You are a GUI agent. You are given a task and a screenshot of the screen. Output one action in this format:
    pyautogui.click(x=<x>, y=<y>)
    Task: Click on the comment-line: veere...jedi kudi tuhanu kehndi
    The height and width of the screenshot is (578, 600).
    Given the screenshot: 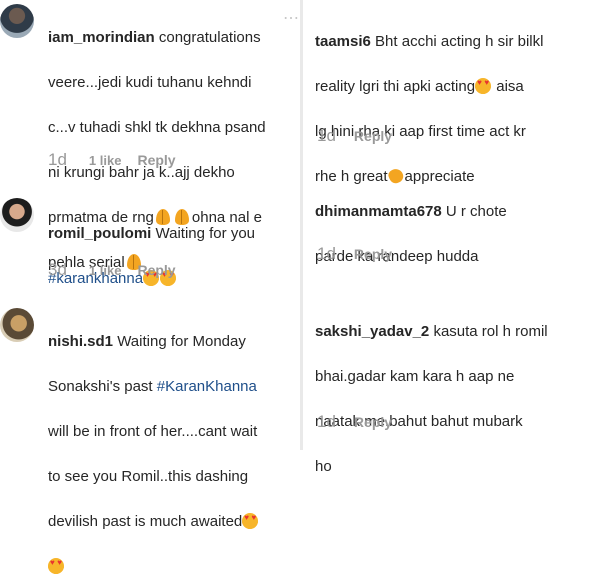 What is the action you would take?
    pyautogui.click(x=150, y=82)
    